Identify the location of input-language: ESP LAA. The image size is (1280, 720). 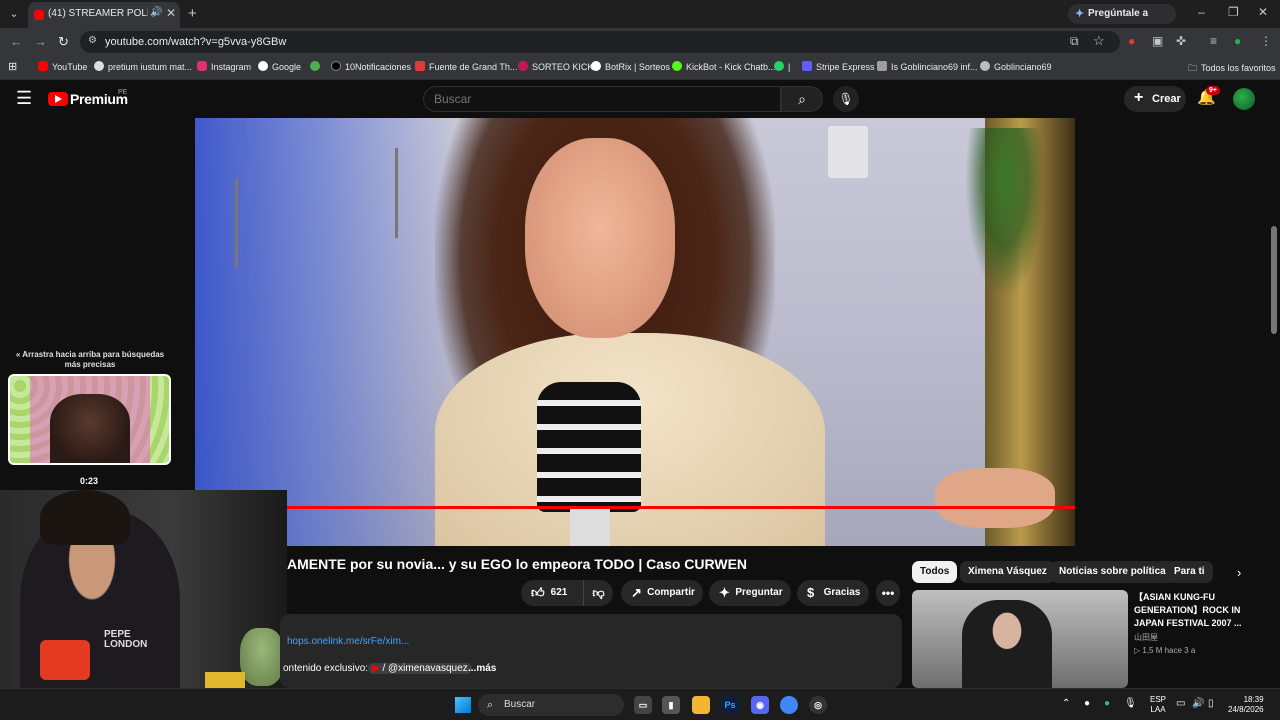
(1158, 705).